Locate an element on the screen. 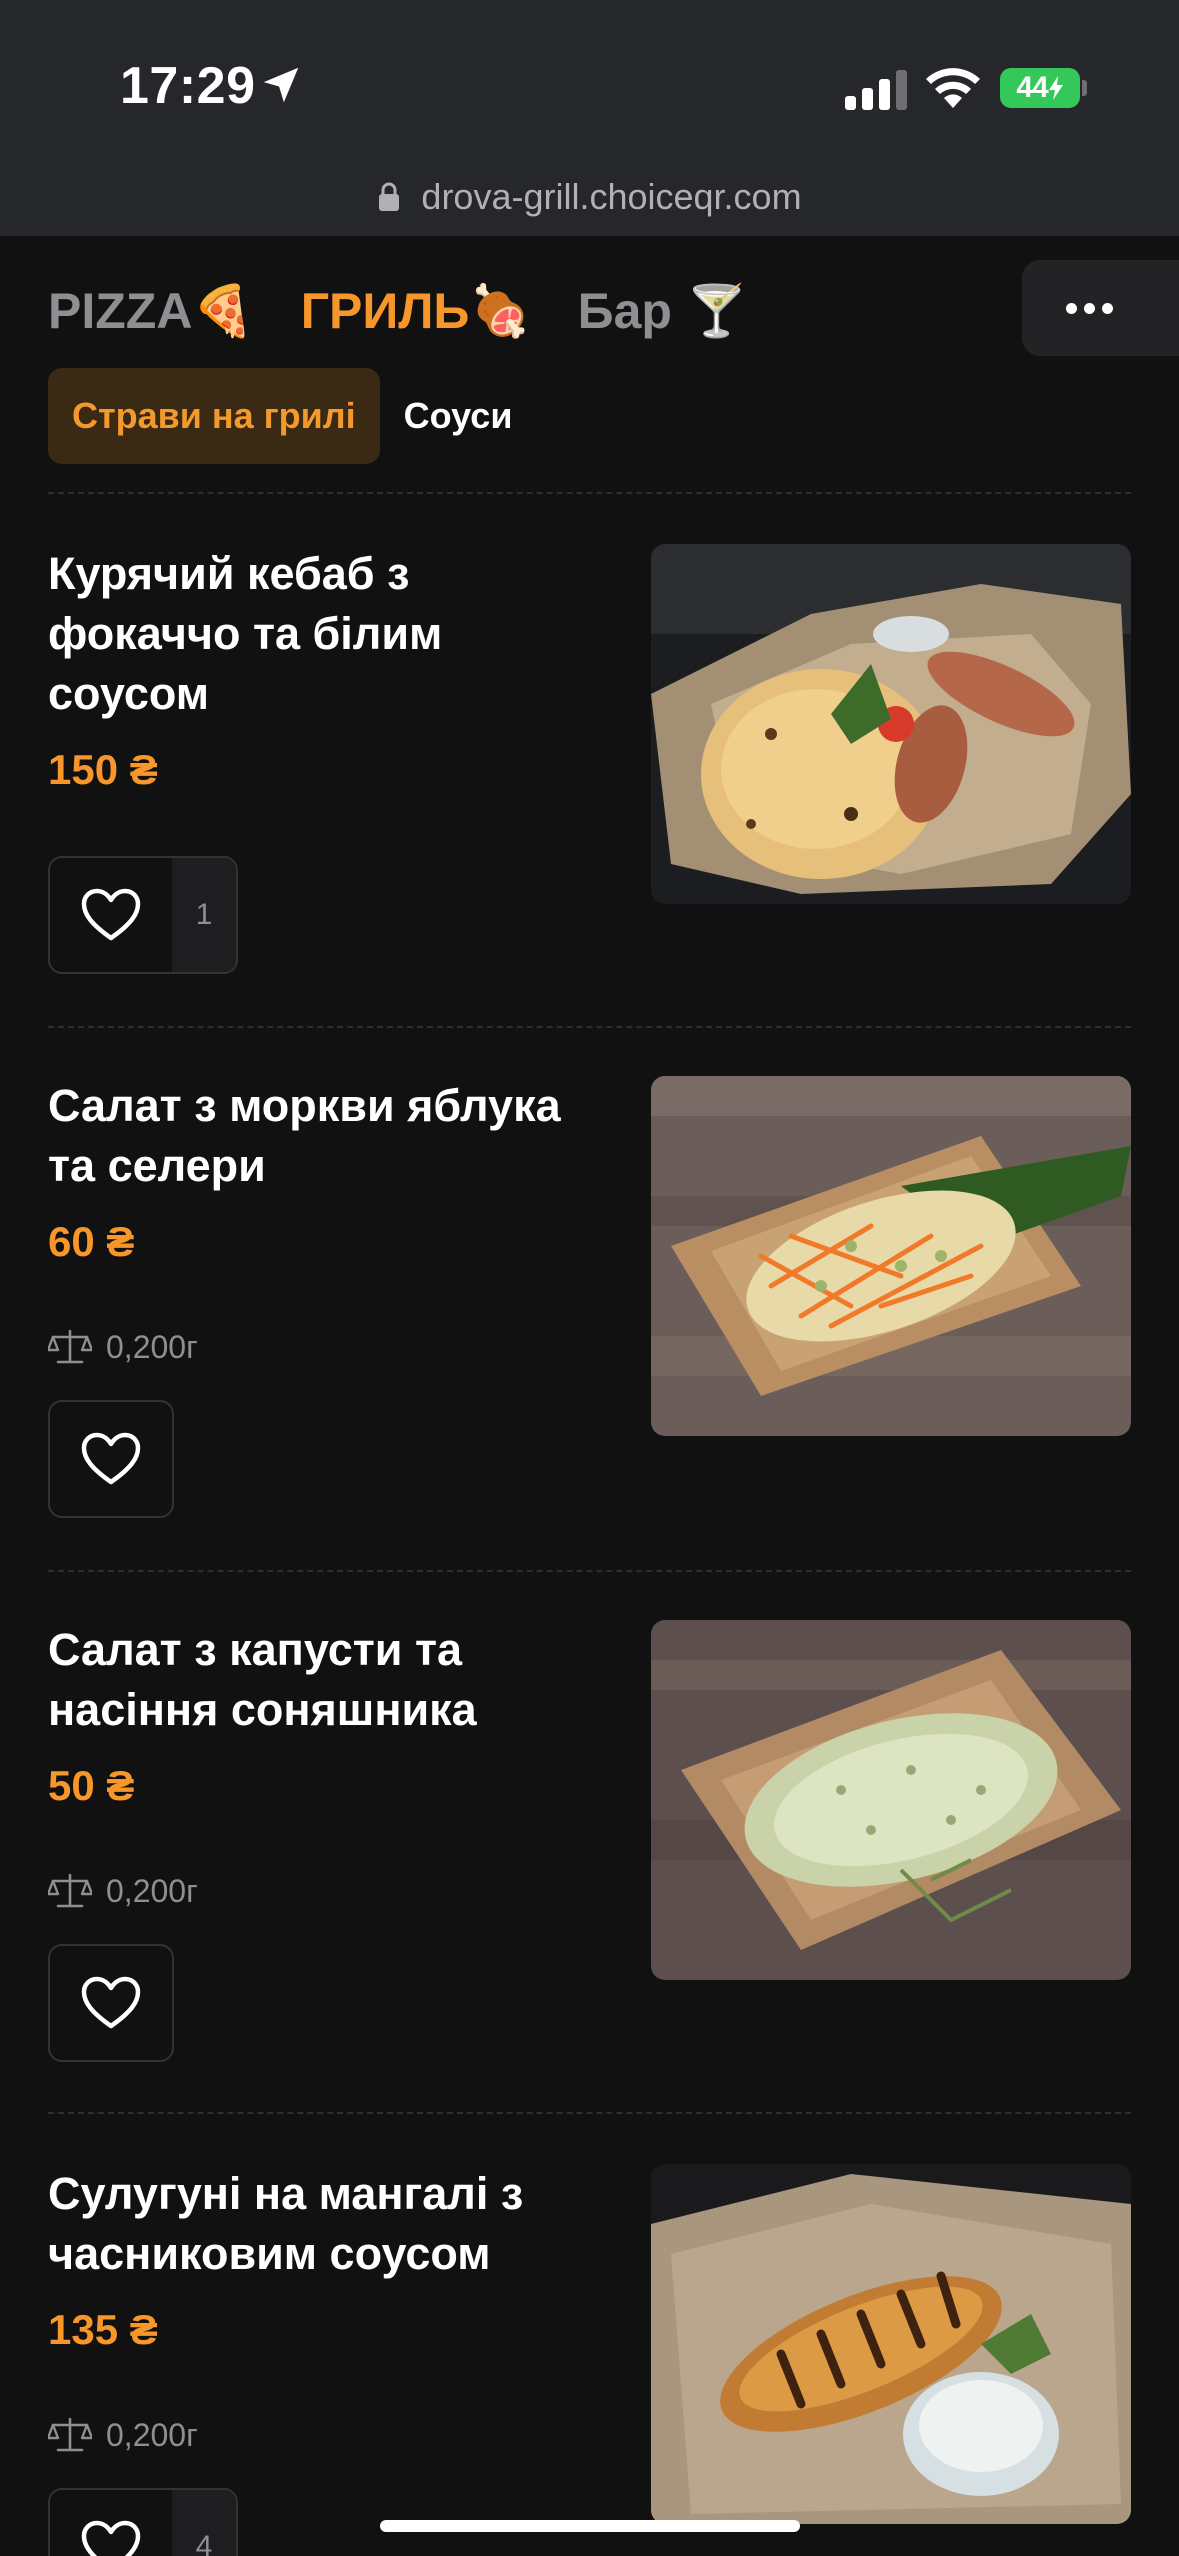 Image resolution: width=1179 pixels, height=2556 pixels. like-control: 4 is located at coordinates (143, 2522).